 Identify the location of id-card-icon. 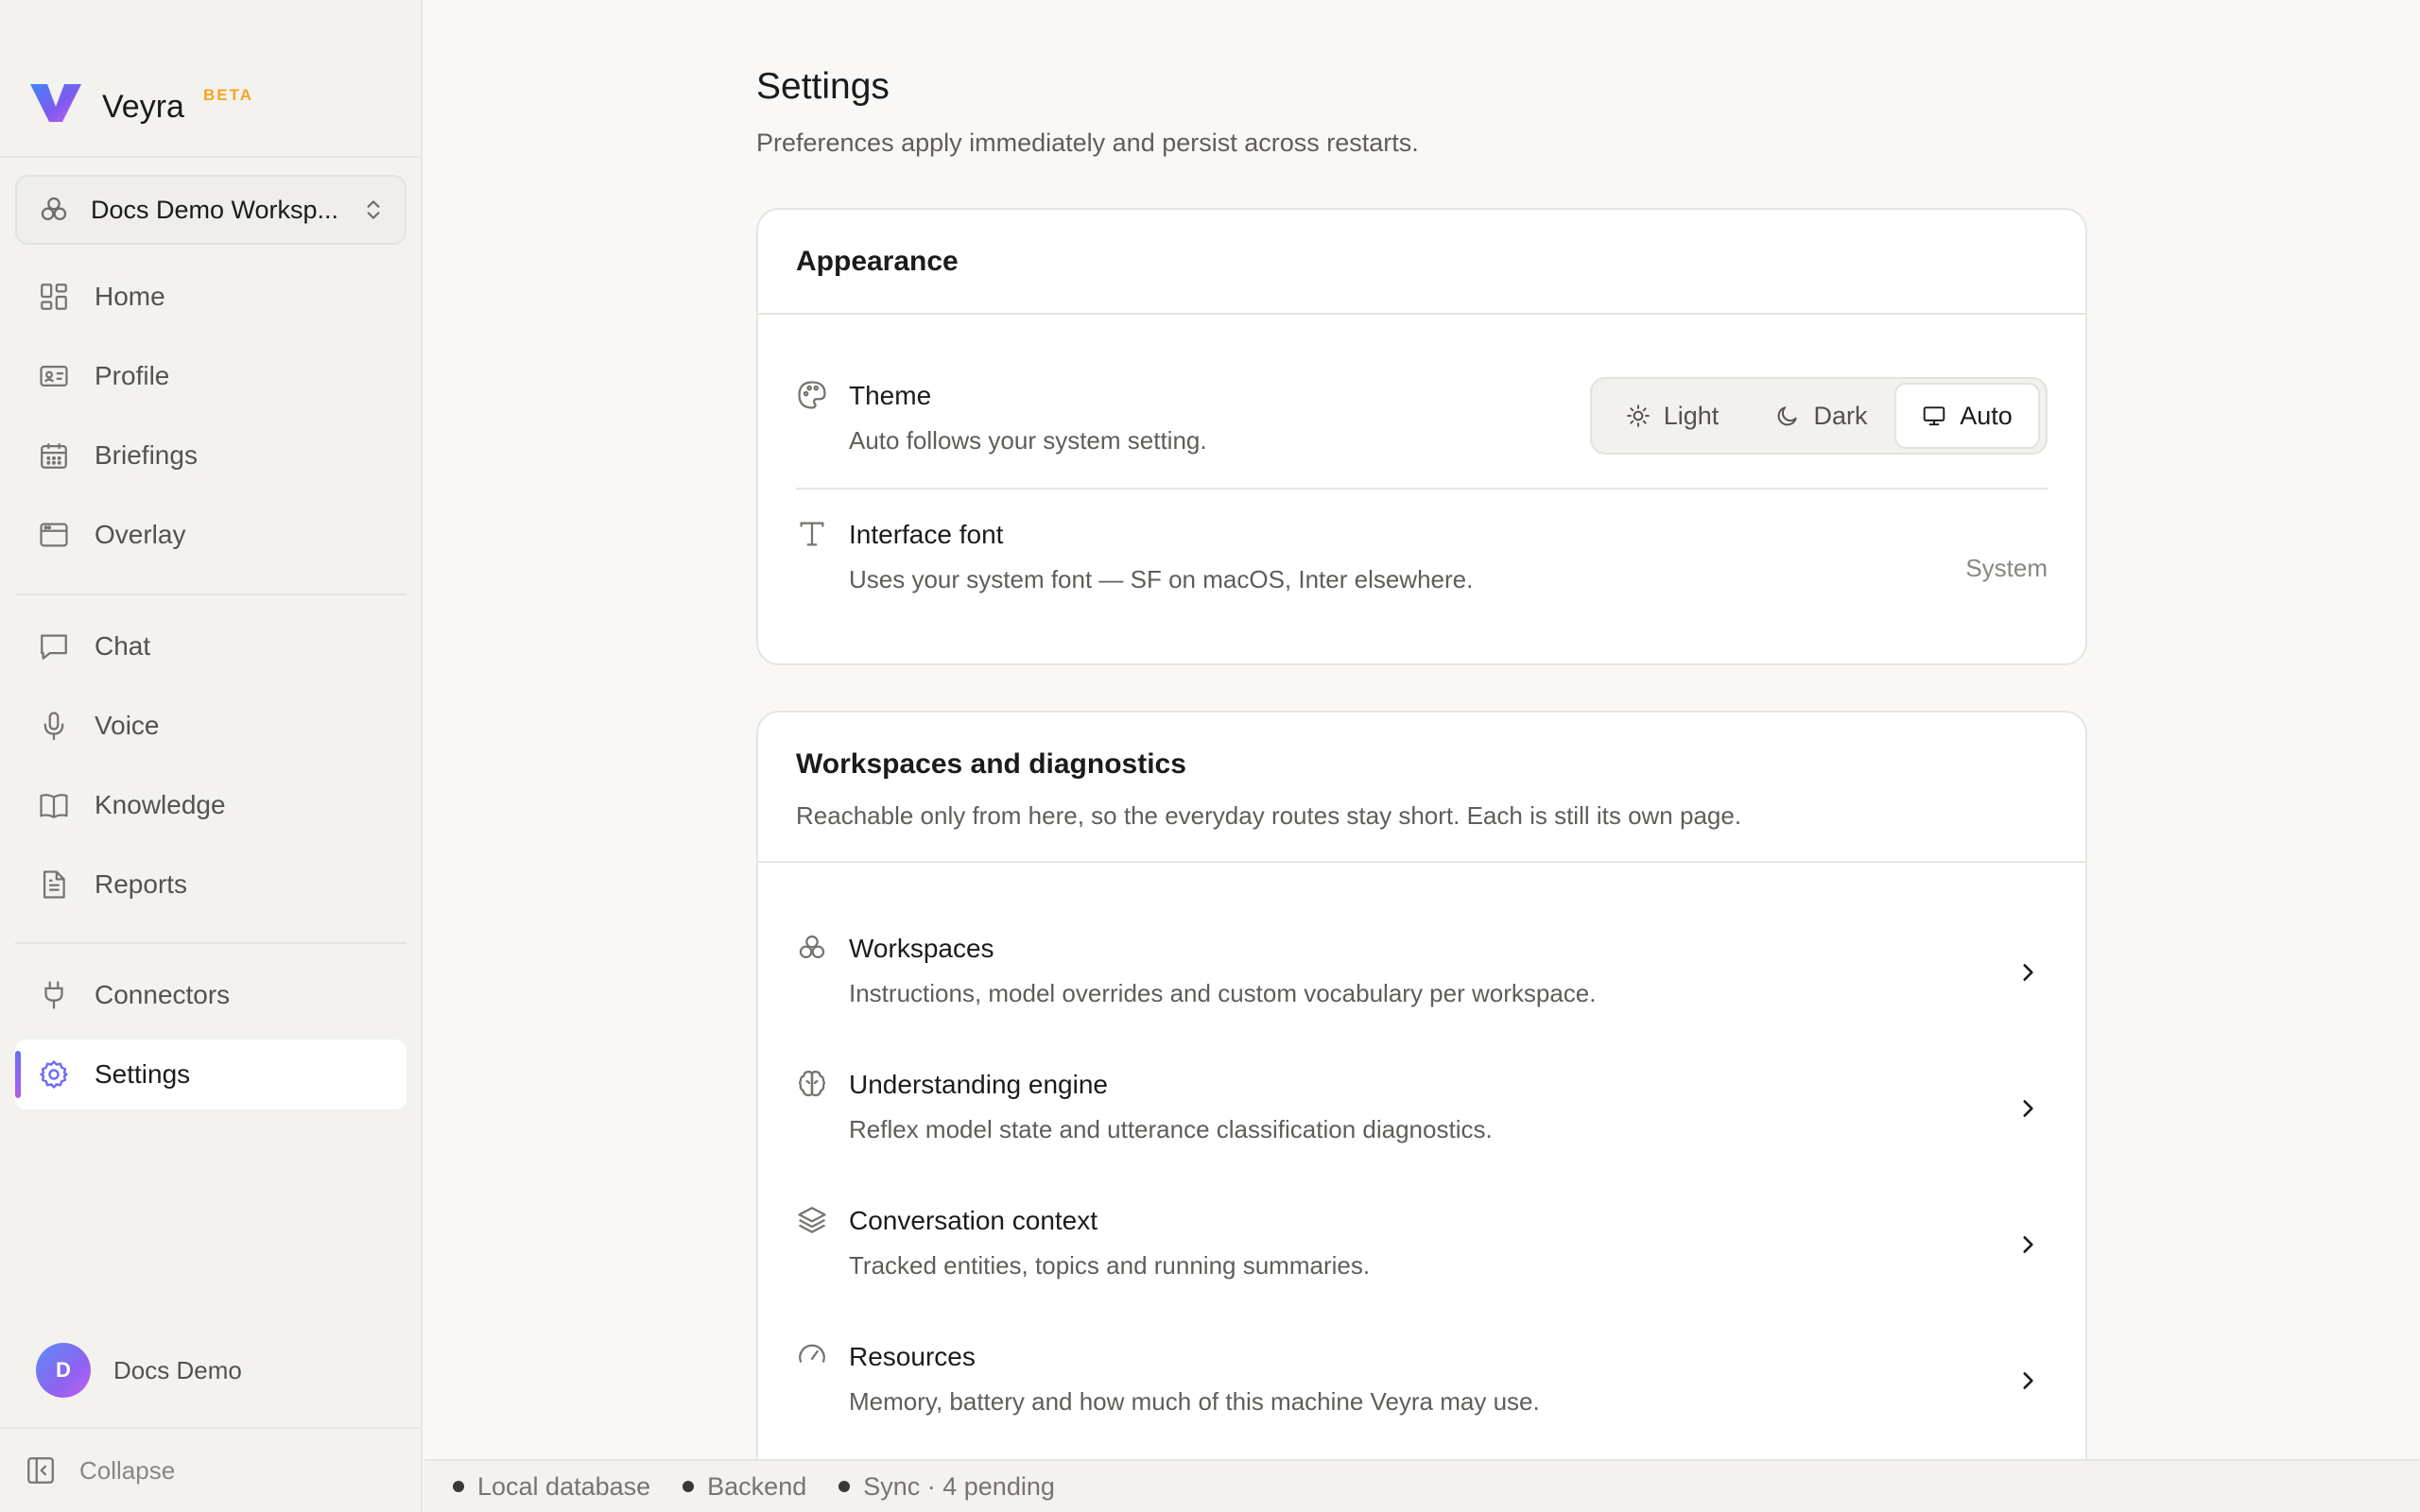
(54, 376).